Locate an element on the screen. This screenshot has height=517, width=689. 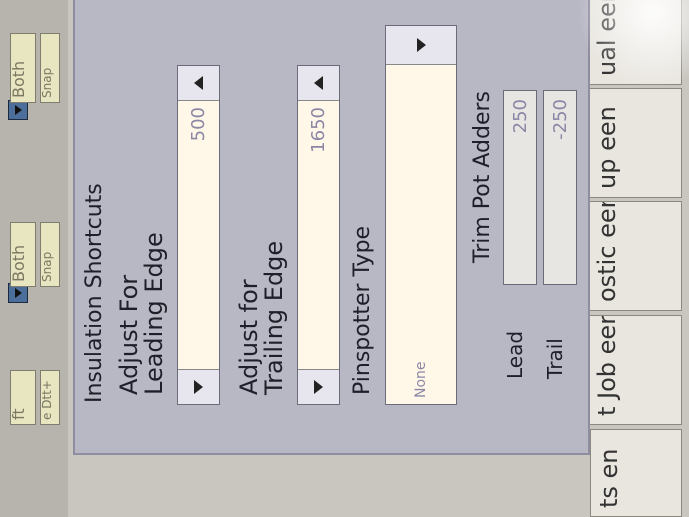
side-button: up een is located at coordinates (635, 143).